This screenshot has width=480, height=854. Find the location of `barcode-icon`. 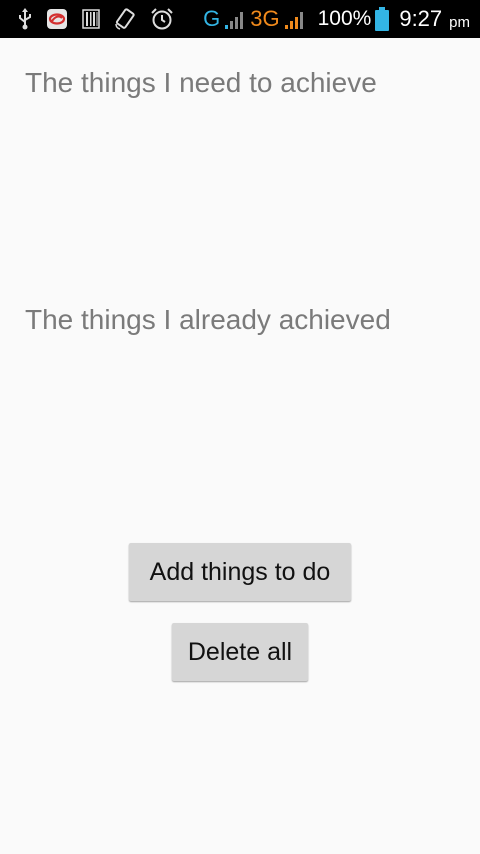

barcode-icon is located at coordinates (91, 19).